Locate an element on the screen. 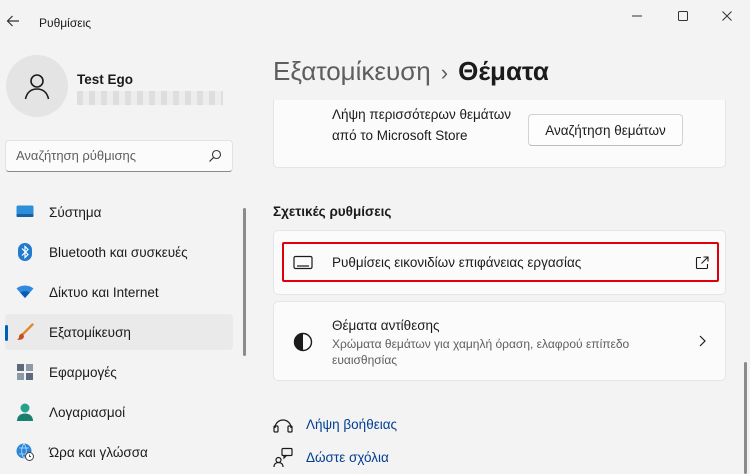  search-input is located at coordinates (106, 155).